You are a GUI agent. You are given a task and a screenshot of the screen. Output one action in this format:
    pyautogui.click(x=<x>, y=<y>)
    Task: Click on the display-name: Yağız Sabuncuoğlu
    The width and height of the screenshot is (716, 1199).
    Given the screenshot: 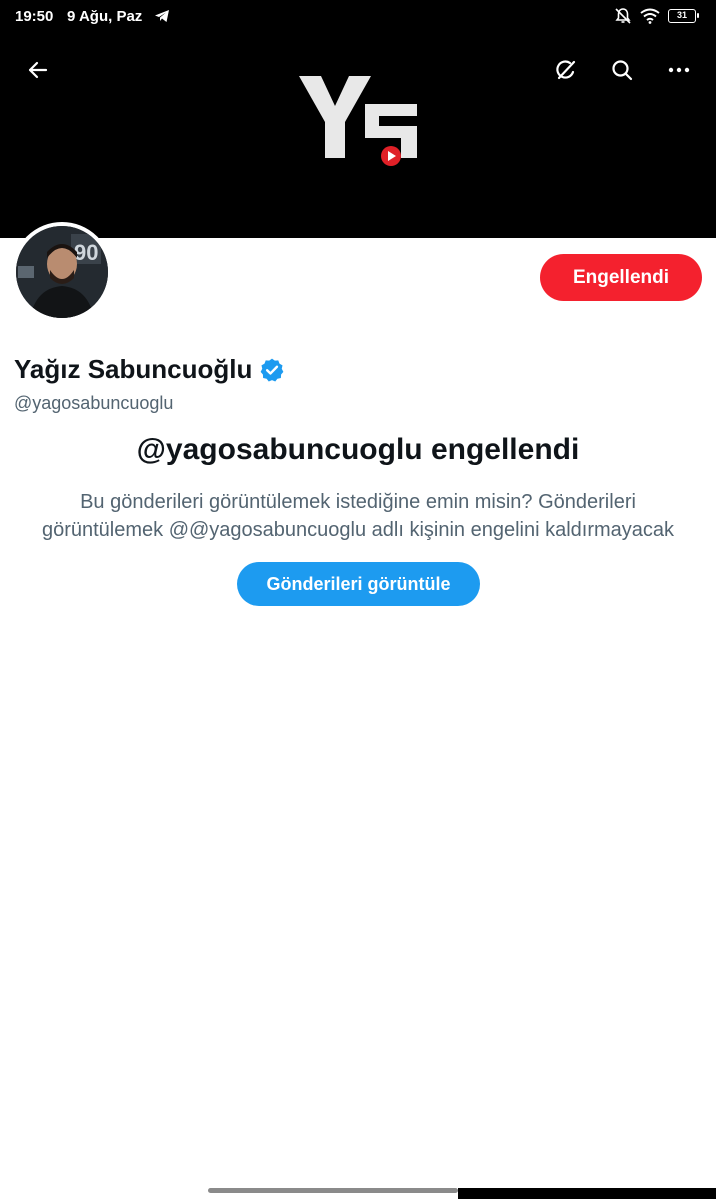 What is the action you would take?
    pyautogui.click(x=133, y=369)
    